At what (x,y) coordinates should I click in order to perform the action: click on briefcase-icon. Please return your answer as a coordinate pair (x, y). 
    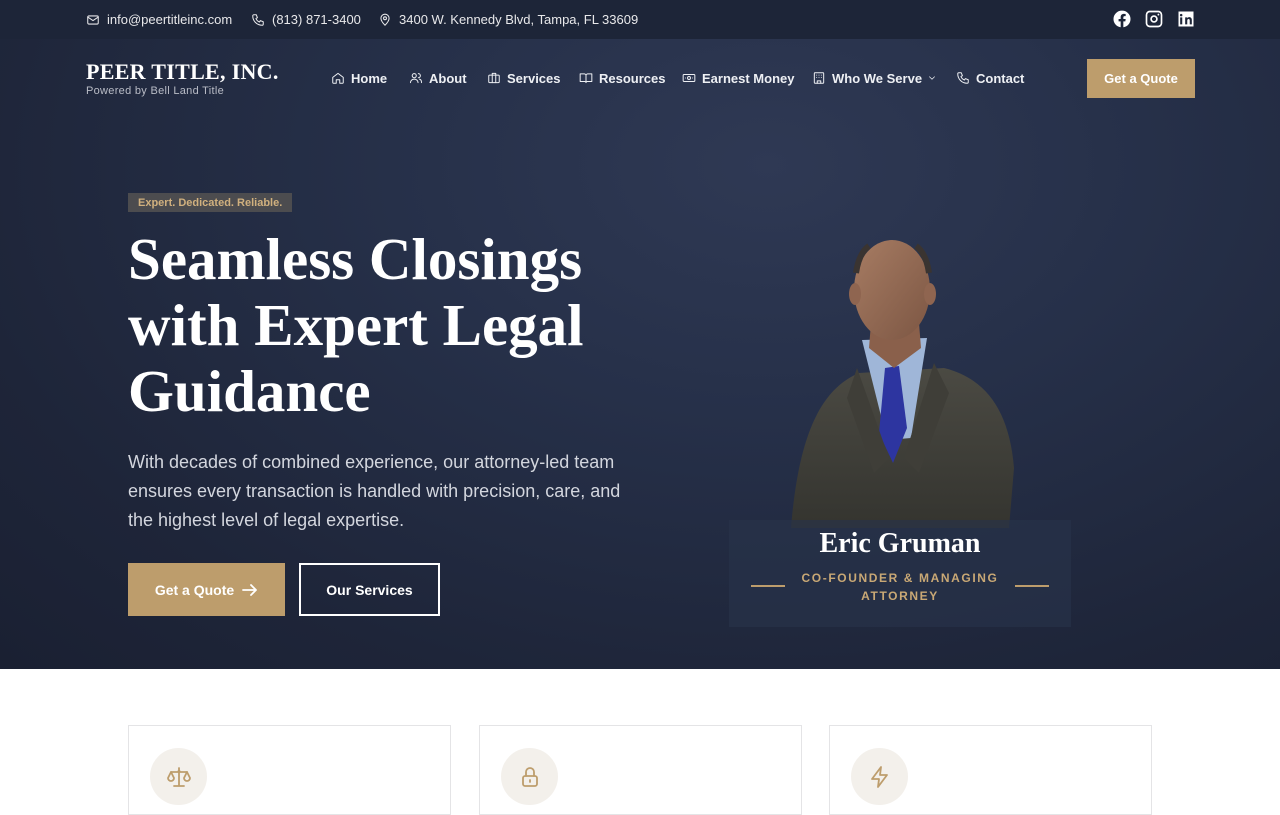
    Looking at the image, I should click on (494, 78).